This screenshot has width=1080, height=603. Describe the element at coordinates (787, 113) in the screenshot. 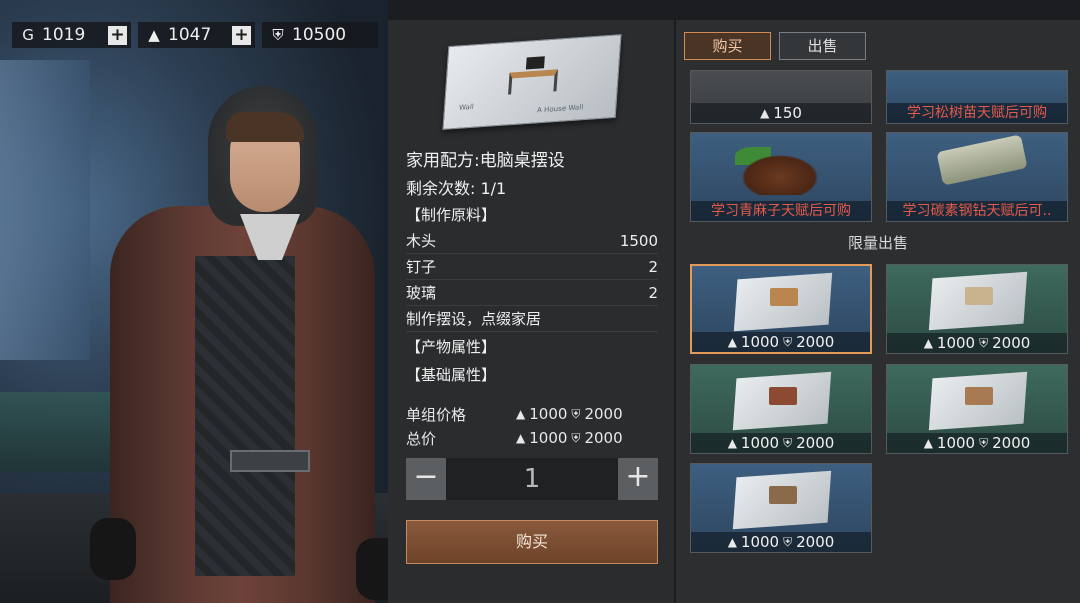

I see `card-price-silver: 150` at that location.